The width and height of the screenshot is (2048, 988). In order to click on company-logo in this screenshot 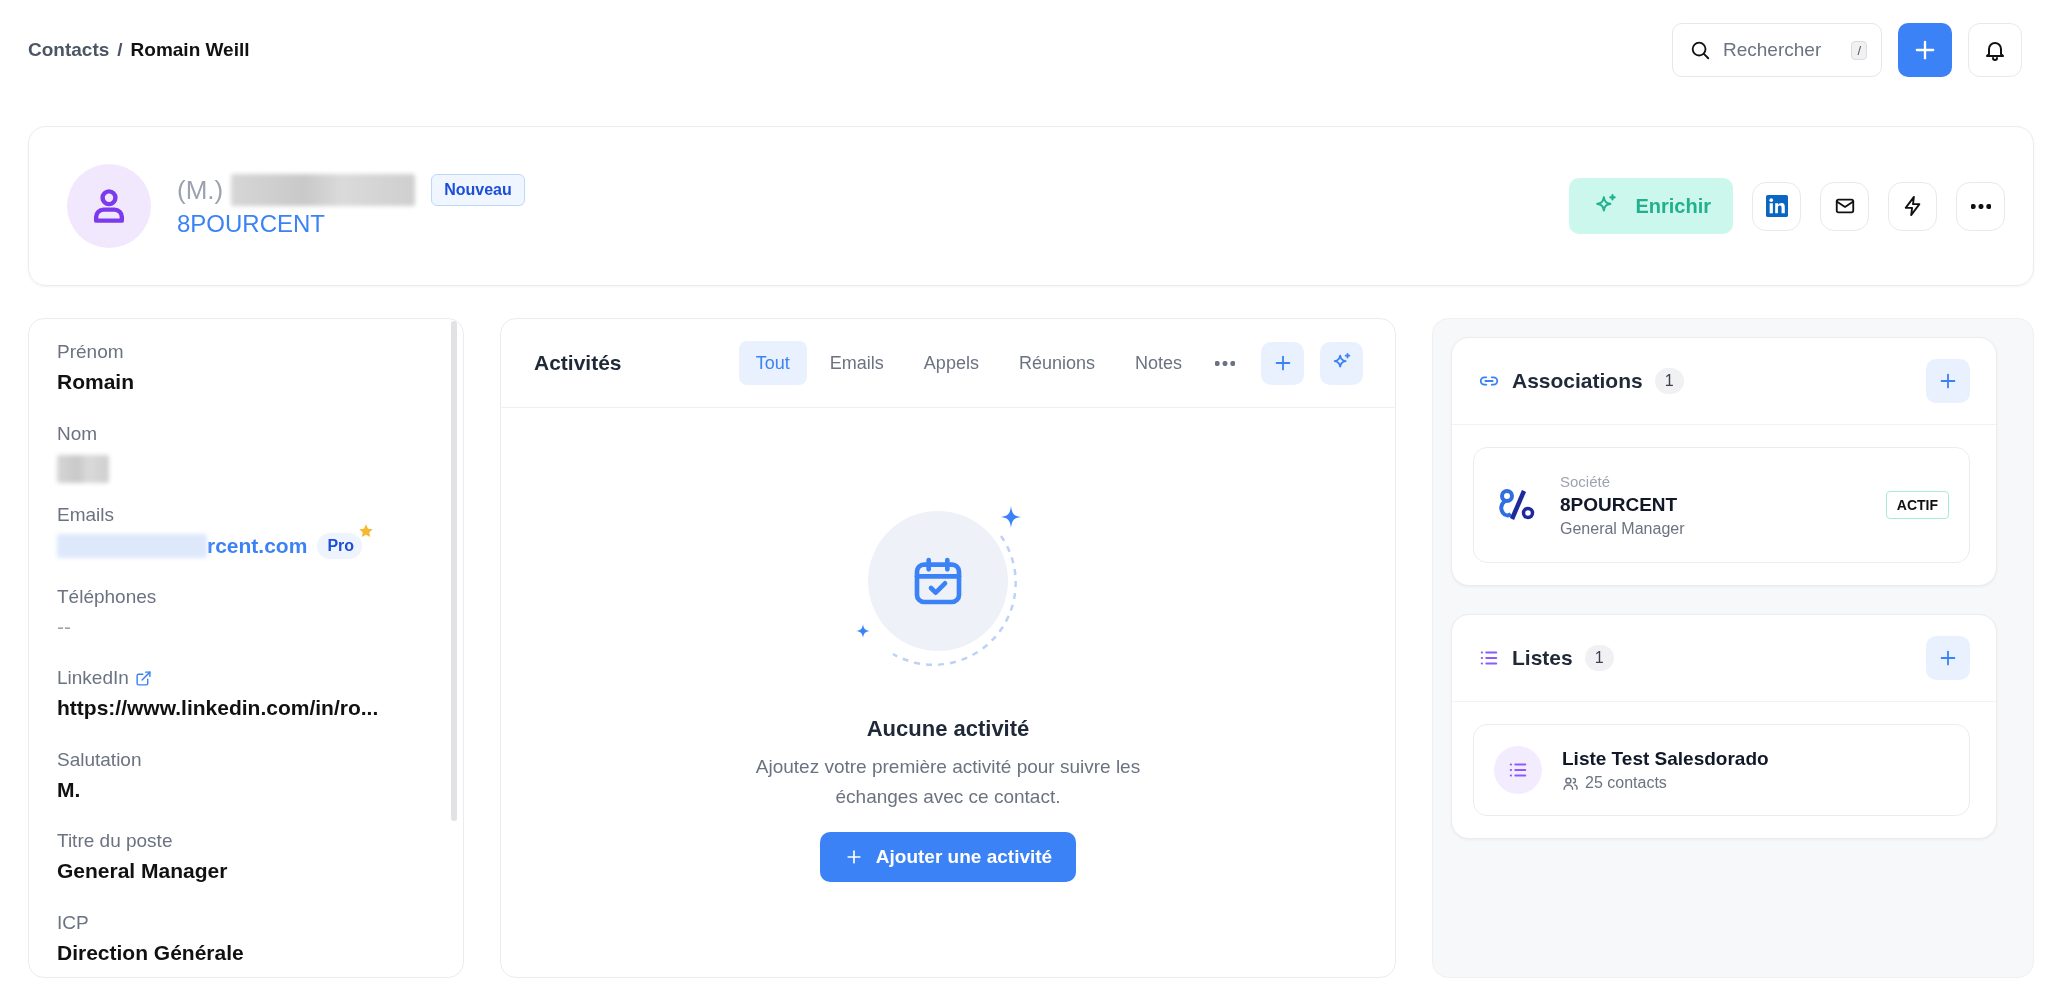, I will do `click(1517, 505)`.